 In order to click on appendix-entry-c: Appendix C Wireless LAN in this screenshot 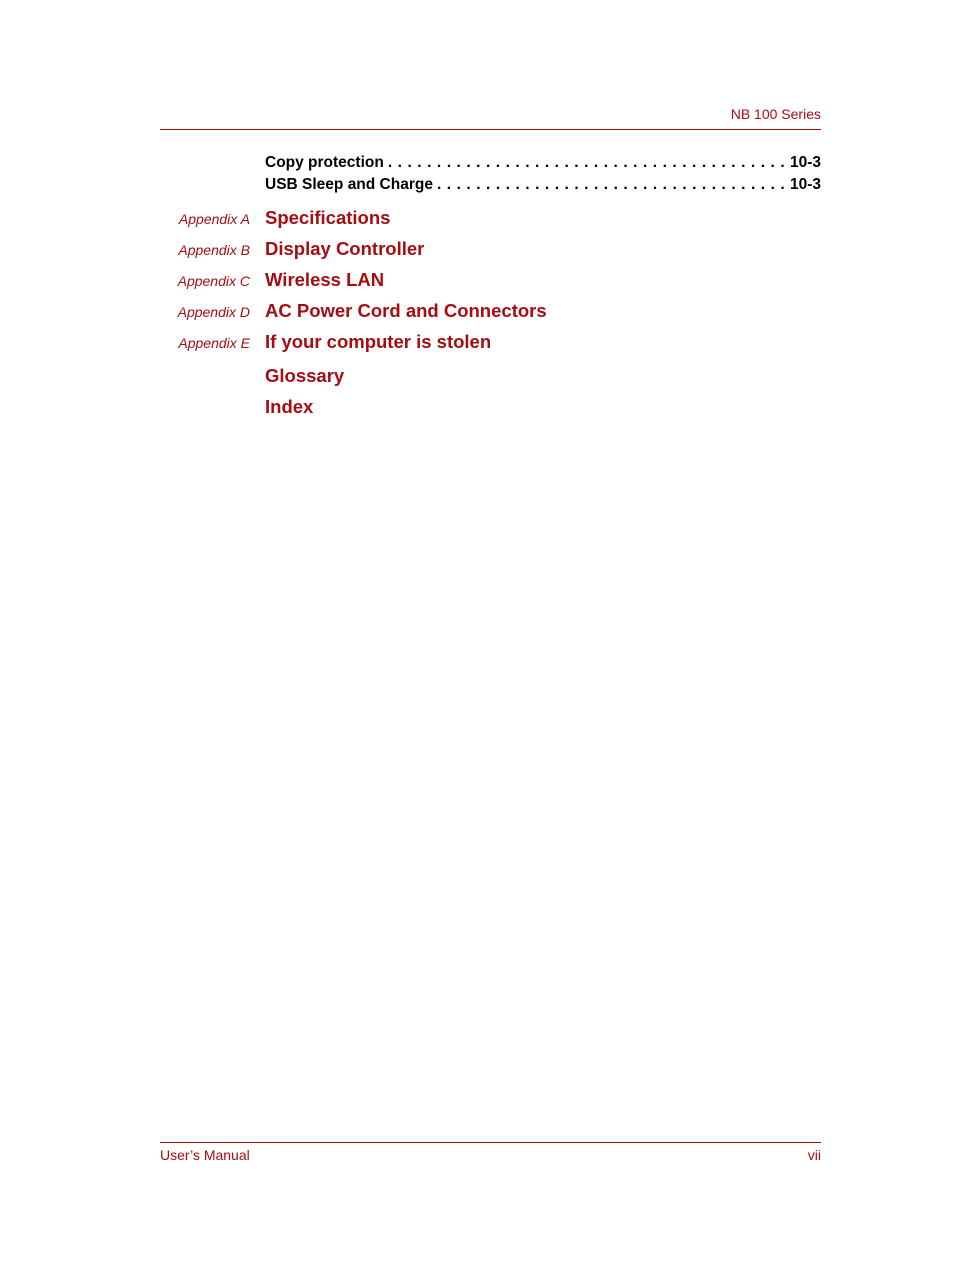, I will do `click(477, 282)`.